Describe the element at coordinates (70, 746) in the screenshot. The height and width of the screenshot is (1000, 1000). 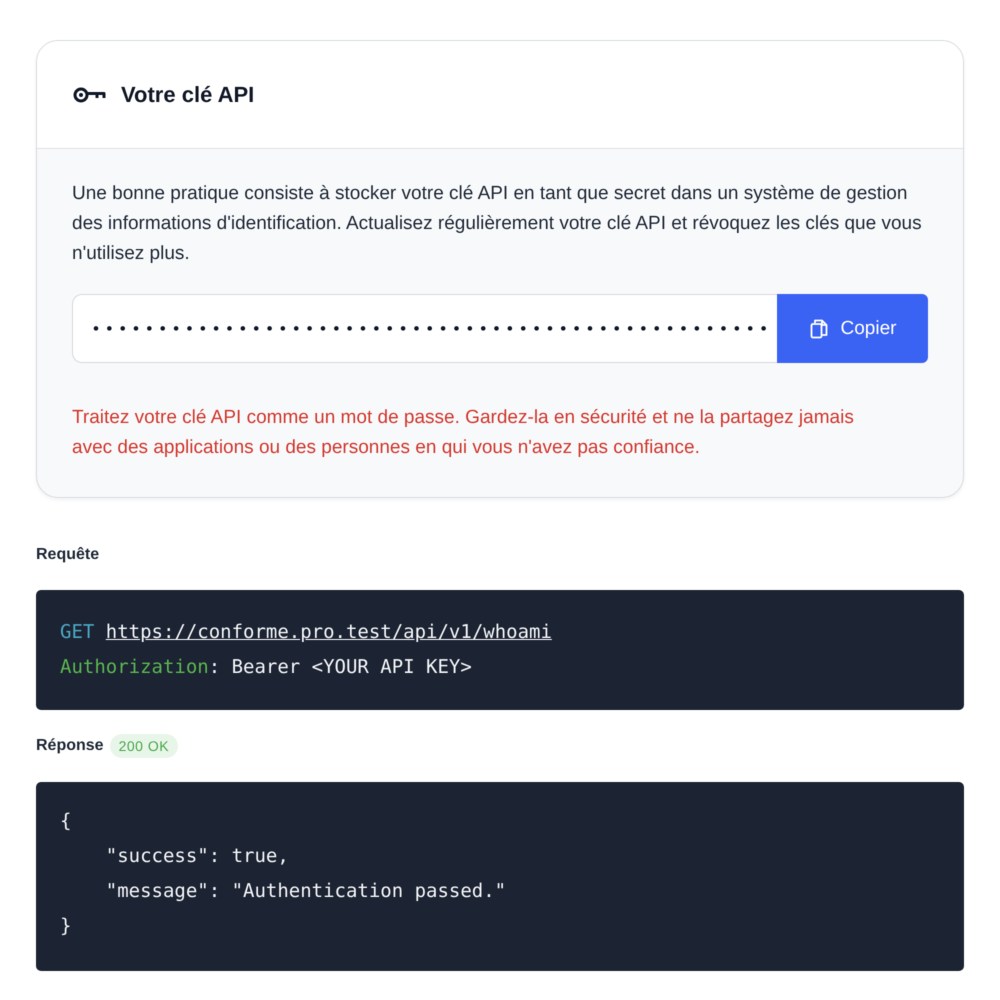
I see `section-label: Réponse` at that location.